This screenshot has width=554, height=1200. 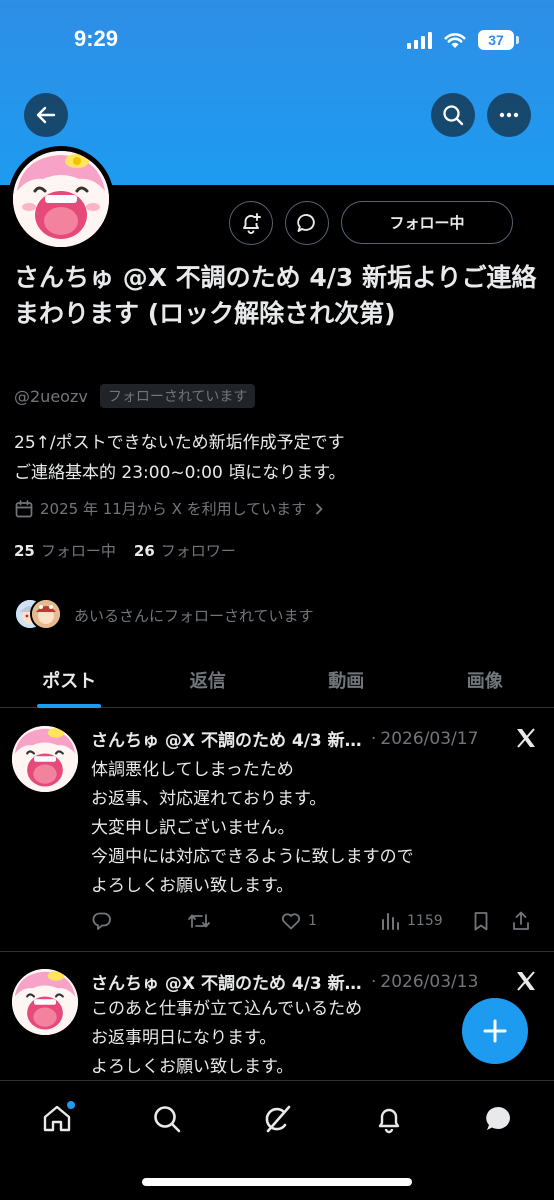 What do you see at coordinates (252, 857) in the screenshot?
I see `post-text-line: 今週中には対応できるように致しますので` at bounding box center [252, 857].